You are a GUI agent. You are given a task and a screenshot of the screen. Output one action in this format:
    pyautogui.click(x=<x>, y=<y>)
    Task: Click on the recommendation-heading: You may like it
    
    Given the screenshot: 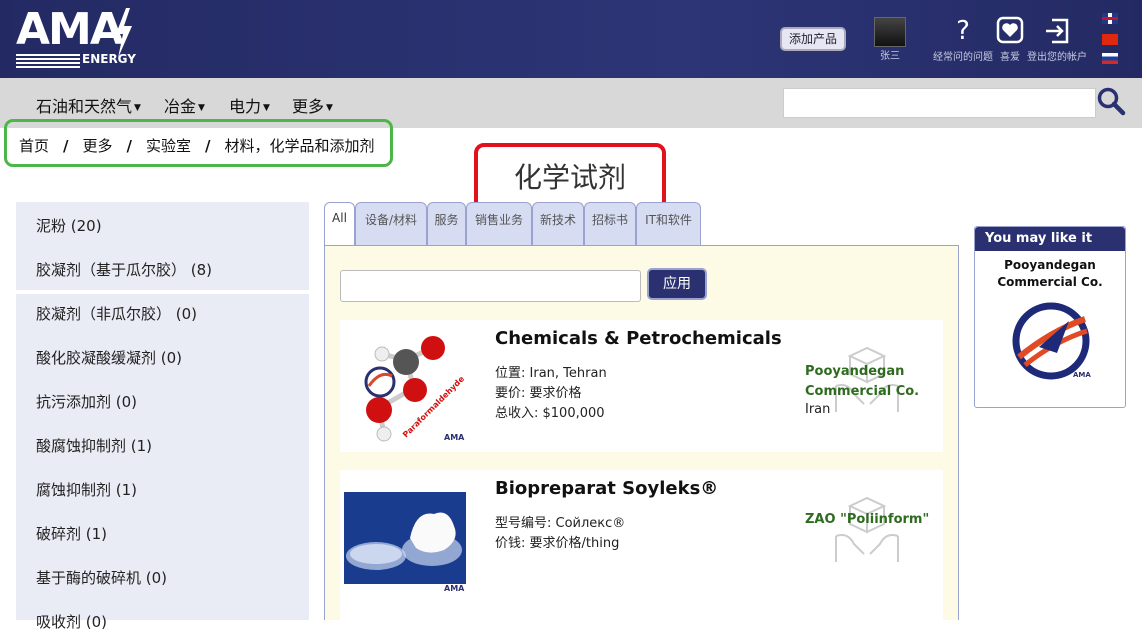 What is the action you would take?
    pyautogui.click(x=1050, y=239)
    